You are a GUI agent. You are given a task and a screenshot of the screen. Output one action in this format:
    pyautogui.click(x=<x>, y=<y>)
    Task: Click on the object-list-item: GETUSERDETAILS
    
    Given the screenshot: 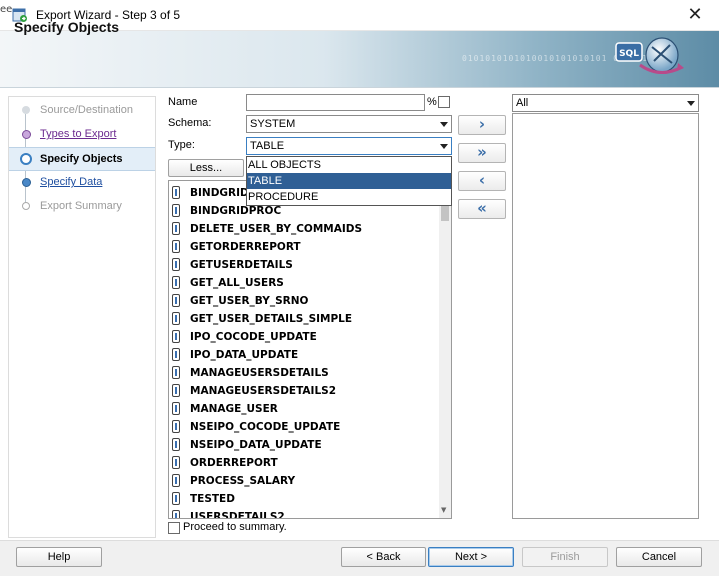 What is the action you would take?
    pyautogui.click(x=304, y=265)
    